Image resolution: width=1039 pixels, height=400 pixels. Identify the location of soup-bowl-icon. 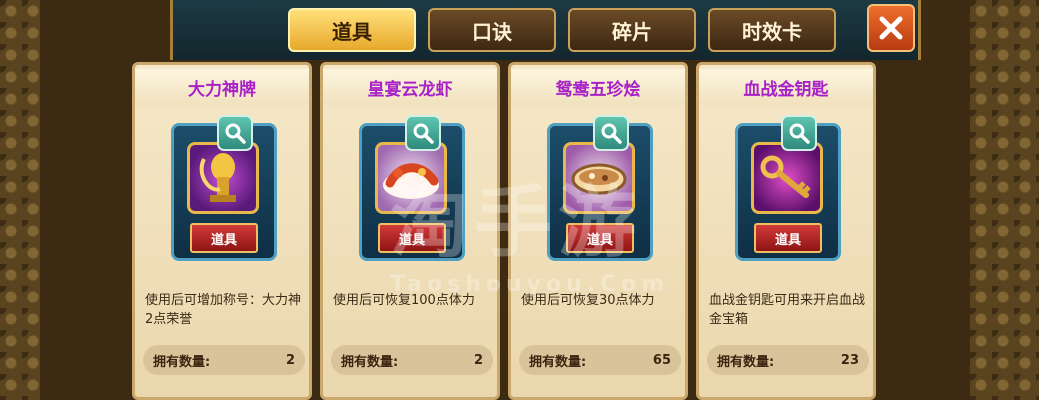
(599, 178).